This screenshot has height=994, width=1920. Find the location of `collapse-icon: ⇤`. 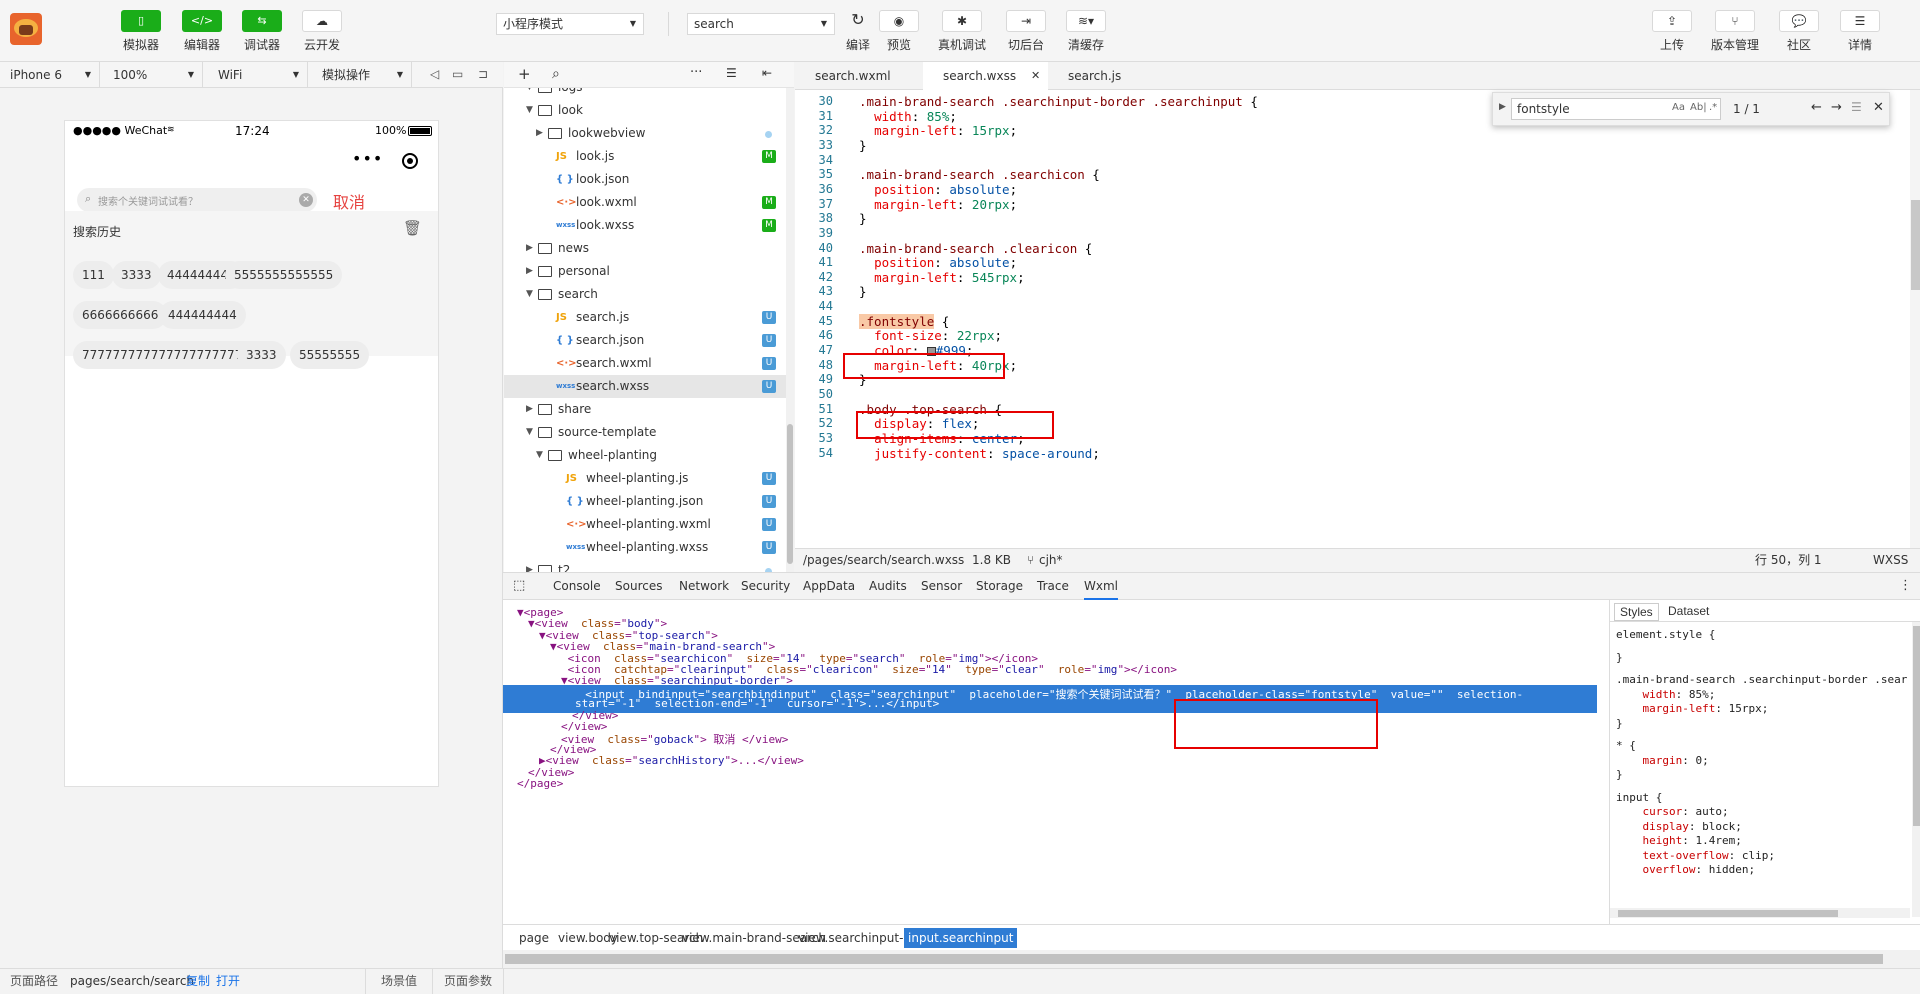

collapse-icon: ⇤ is located at coordinates (767, 73).